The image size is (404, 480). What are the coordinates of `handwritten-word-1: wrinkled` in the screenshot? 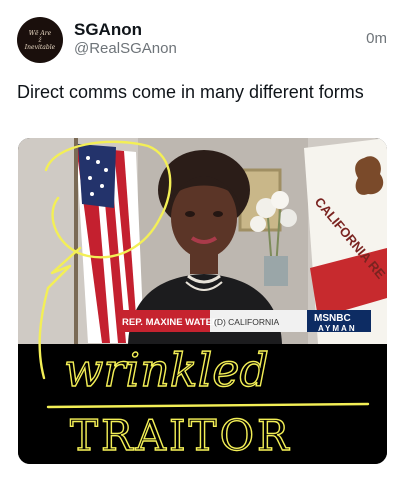 It's located at (166, 370).